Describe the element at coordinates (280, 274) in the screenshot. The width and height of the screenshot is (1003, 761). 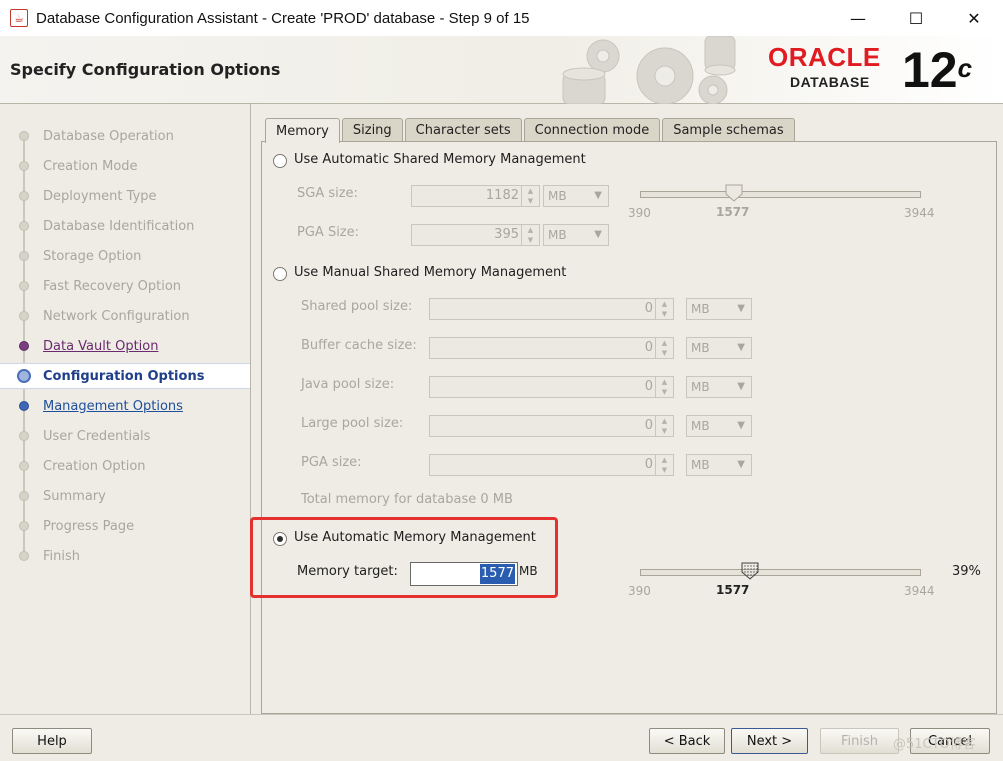
I see `manual-smm-radio` at that location.